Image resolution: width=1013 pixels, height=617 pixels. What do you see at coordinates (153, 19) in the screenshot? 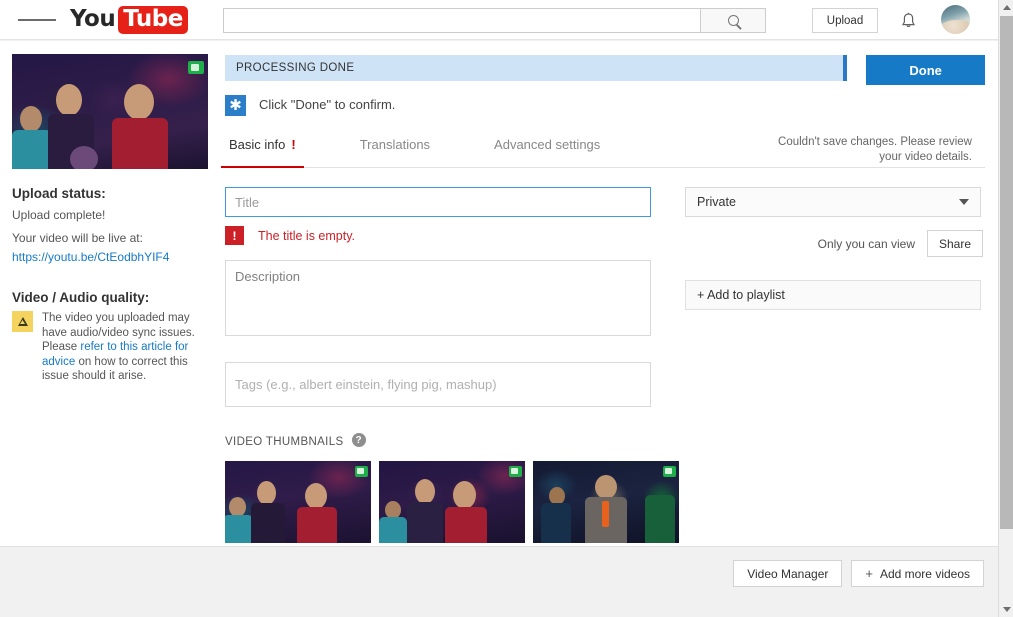
I see `logo-tube-text: Tube` at bounding box center [153, 19].